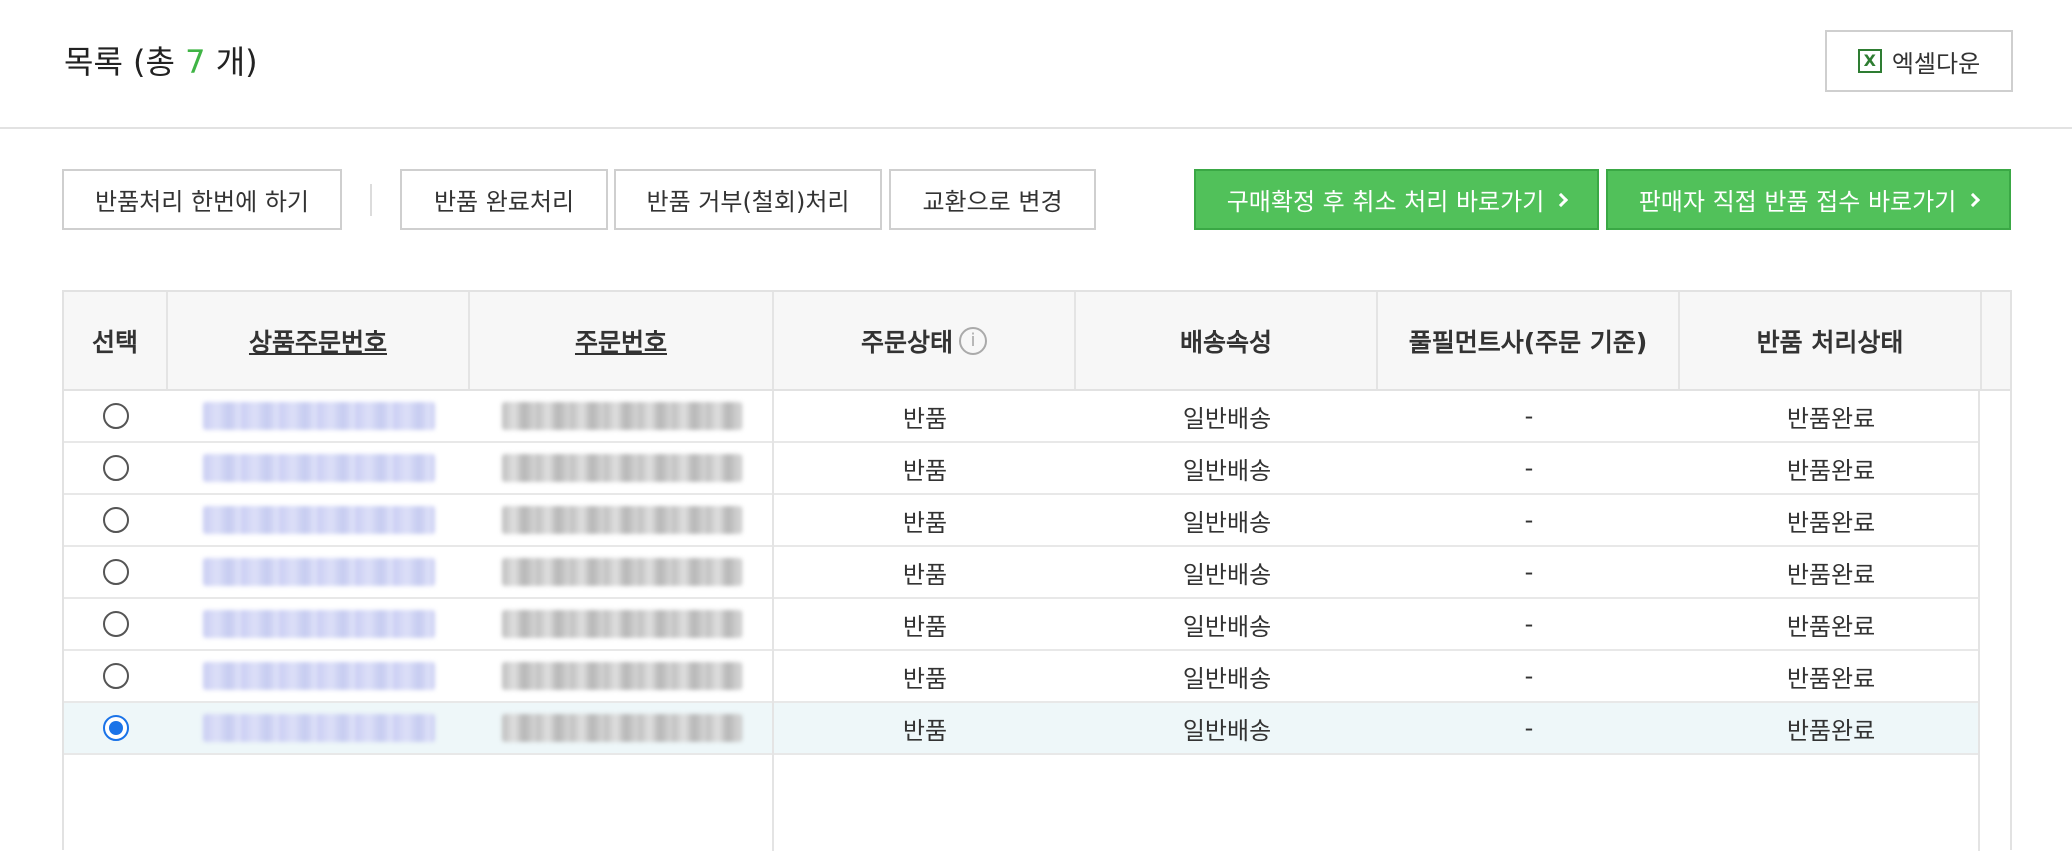 Image resolution: width=2072 pixels, height=851 pixels. I want to click on list-title: 목록 (총 7 개), so click(161, 62).